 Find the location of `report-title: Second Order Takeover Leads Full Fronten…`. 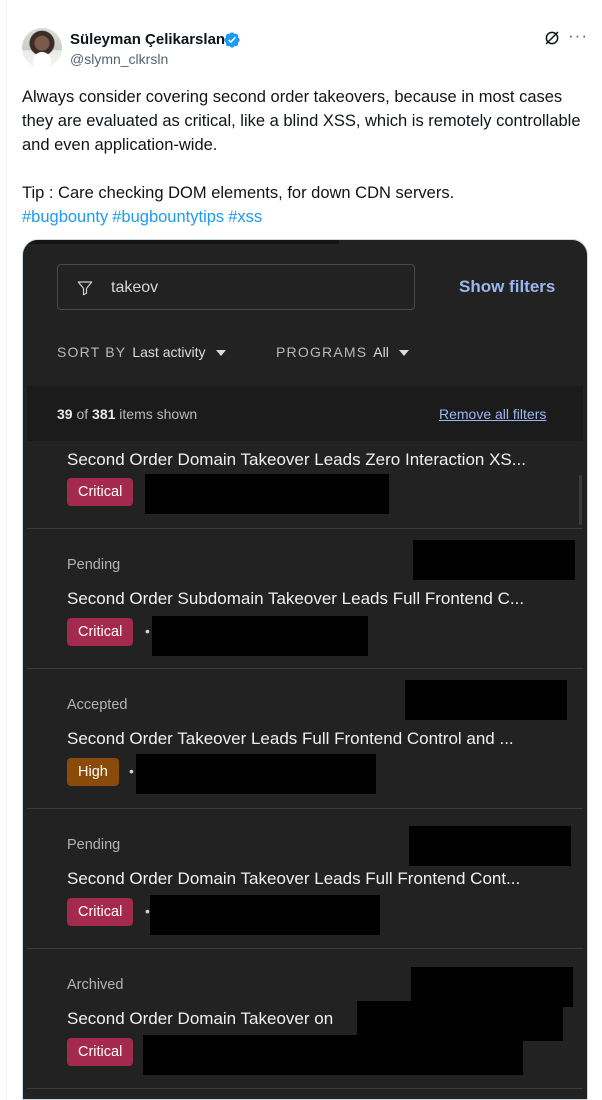

report-title: Second Order Takeover Leads Full Fronten… is located at coordinates (290, 739).